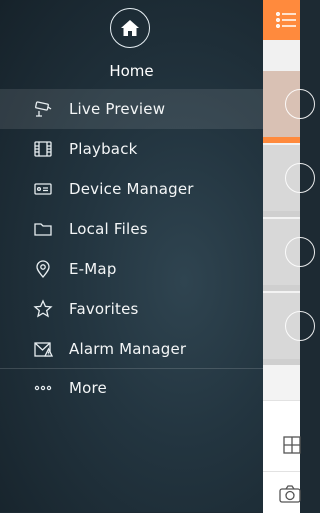  I want to click on menu-label: Local Files, so click(108, 229).